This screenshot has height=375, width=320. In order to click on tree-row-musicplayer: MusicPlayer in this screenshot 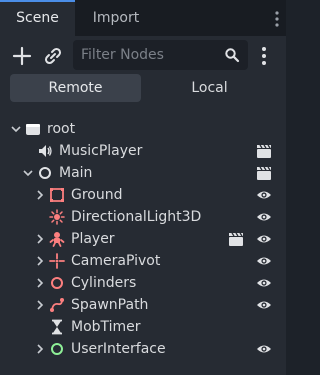, I will do `click(143, 151)`.